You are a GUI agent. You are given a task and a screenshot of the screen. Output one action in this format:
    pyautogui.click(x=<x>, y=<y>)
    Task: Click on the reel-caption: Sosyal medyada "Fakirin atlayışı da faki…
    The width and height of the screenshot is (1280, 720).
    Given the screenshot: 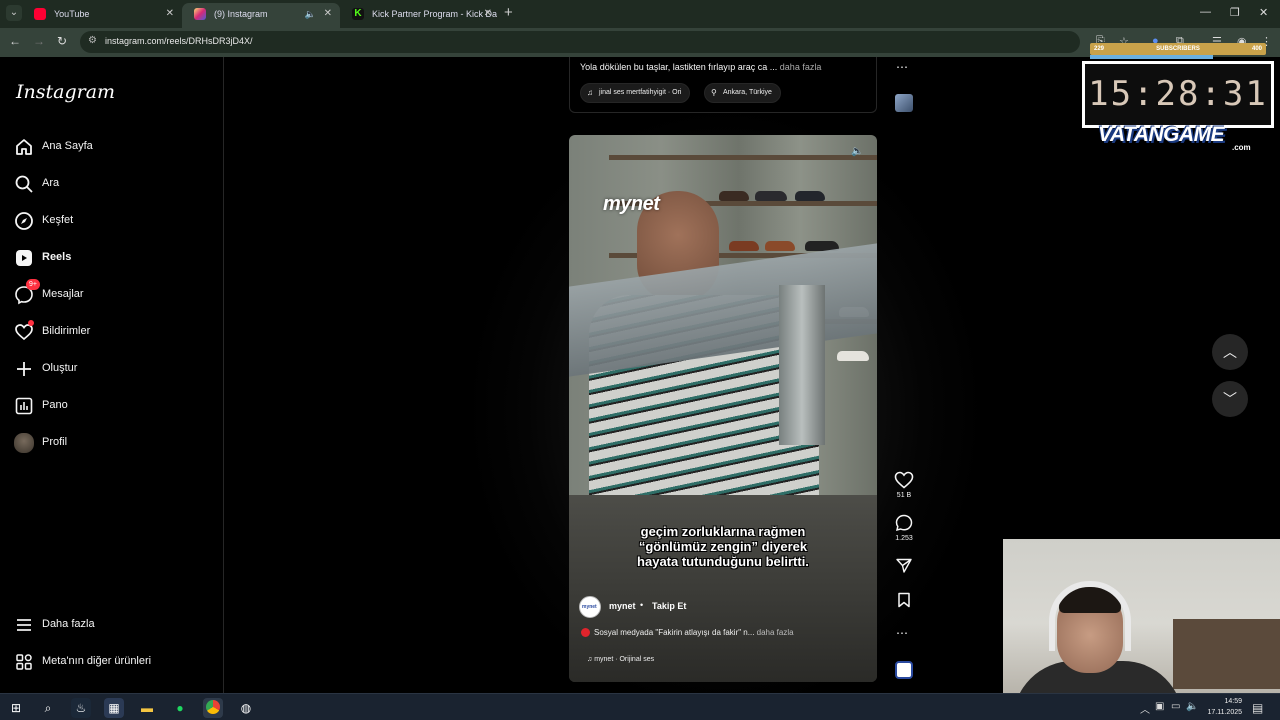 What is the action you would take?
    pyautogui.click(x=687, y=632)
    